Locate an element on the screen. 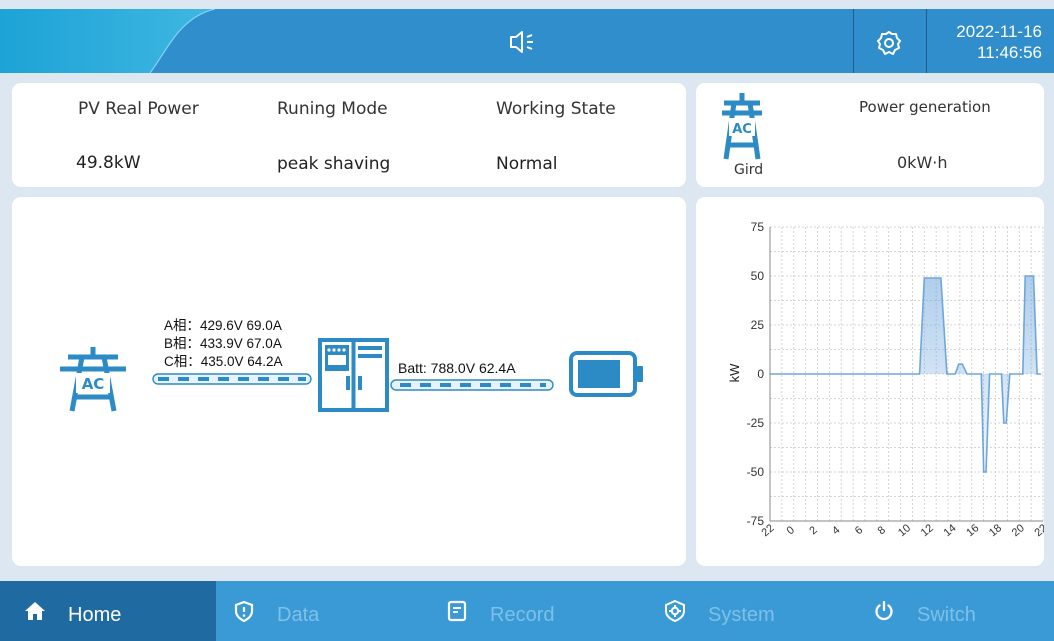 The image size is (1054, 641). x-tick-label: 14 is located at coordinates (950, 530).